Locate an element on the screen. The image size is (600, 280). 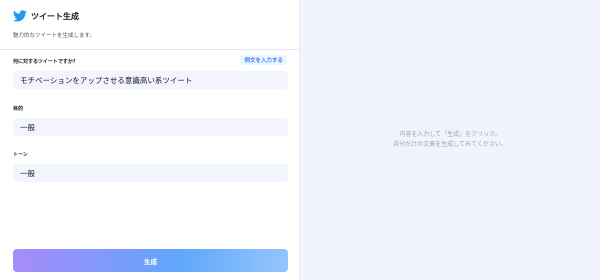
purpose-select: 一般 is located at coordinates (150, 127).